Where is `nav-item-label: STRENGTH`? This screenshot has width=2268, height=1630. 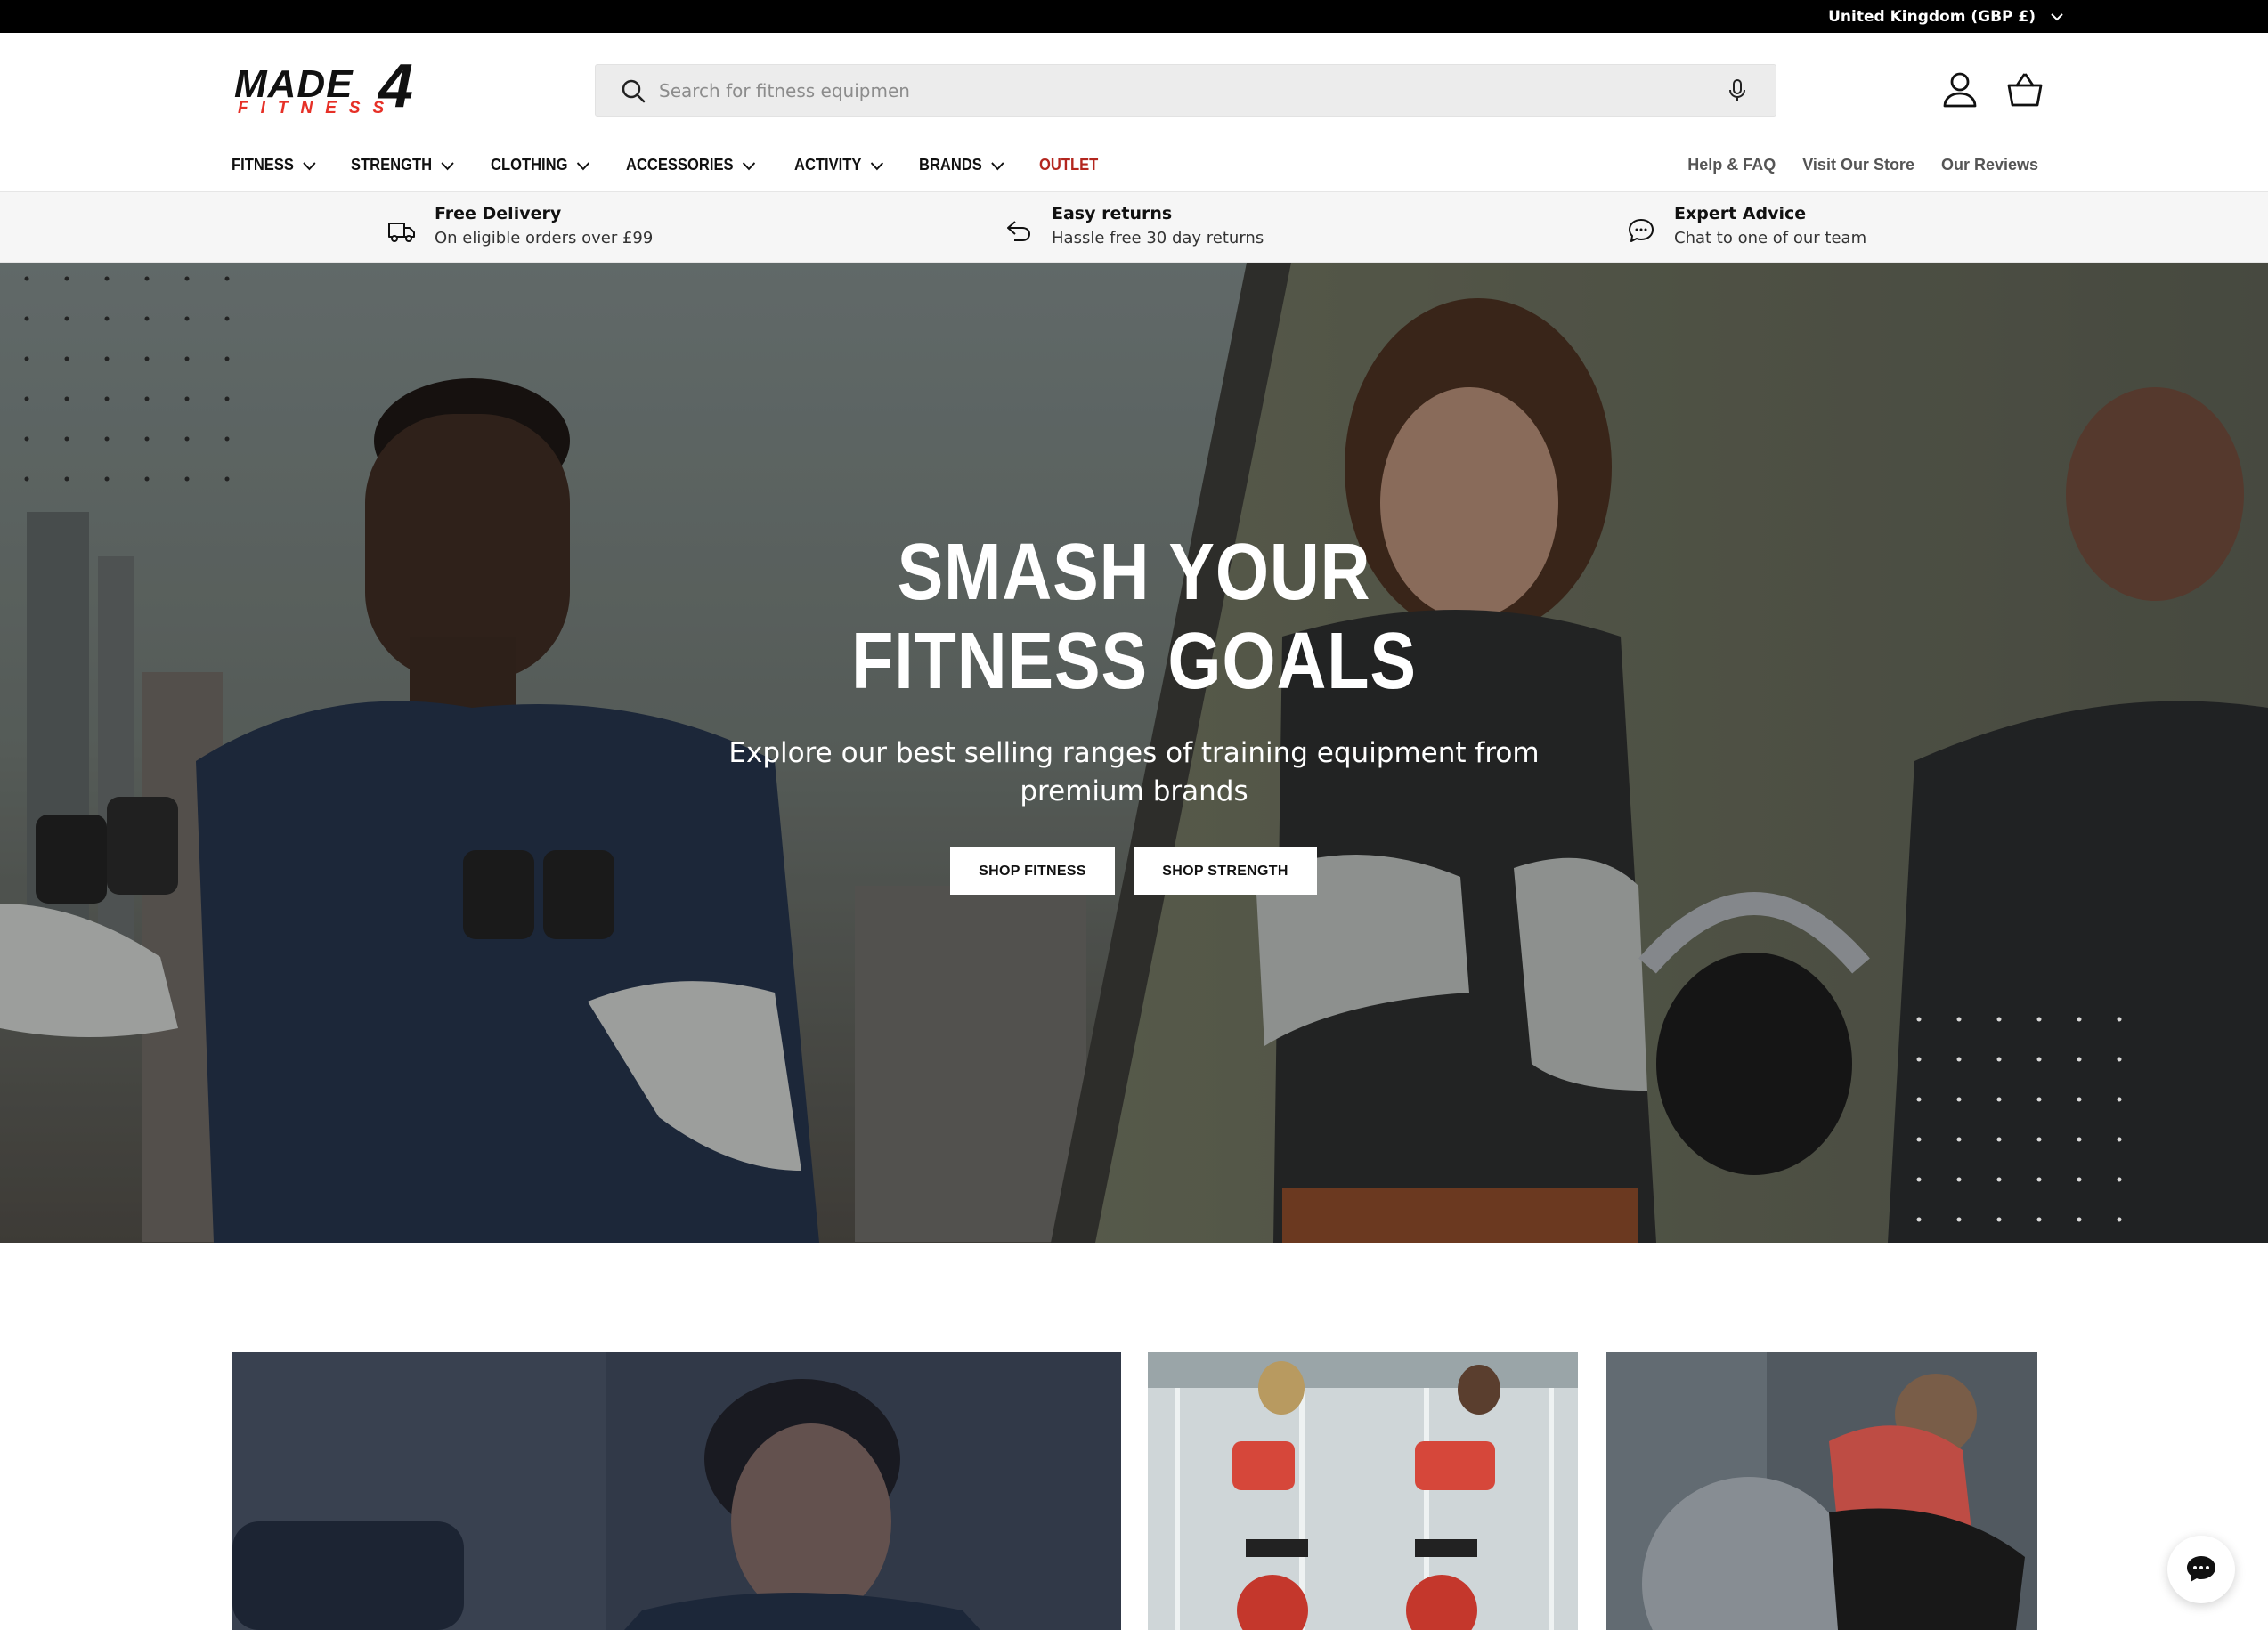 nav-item-label: STRENGTH is located at coordinates (392, 165).